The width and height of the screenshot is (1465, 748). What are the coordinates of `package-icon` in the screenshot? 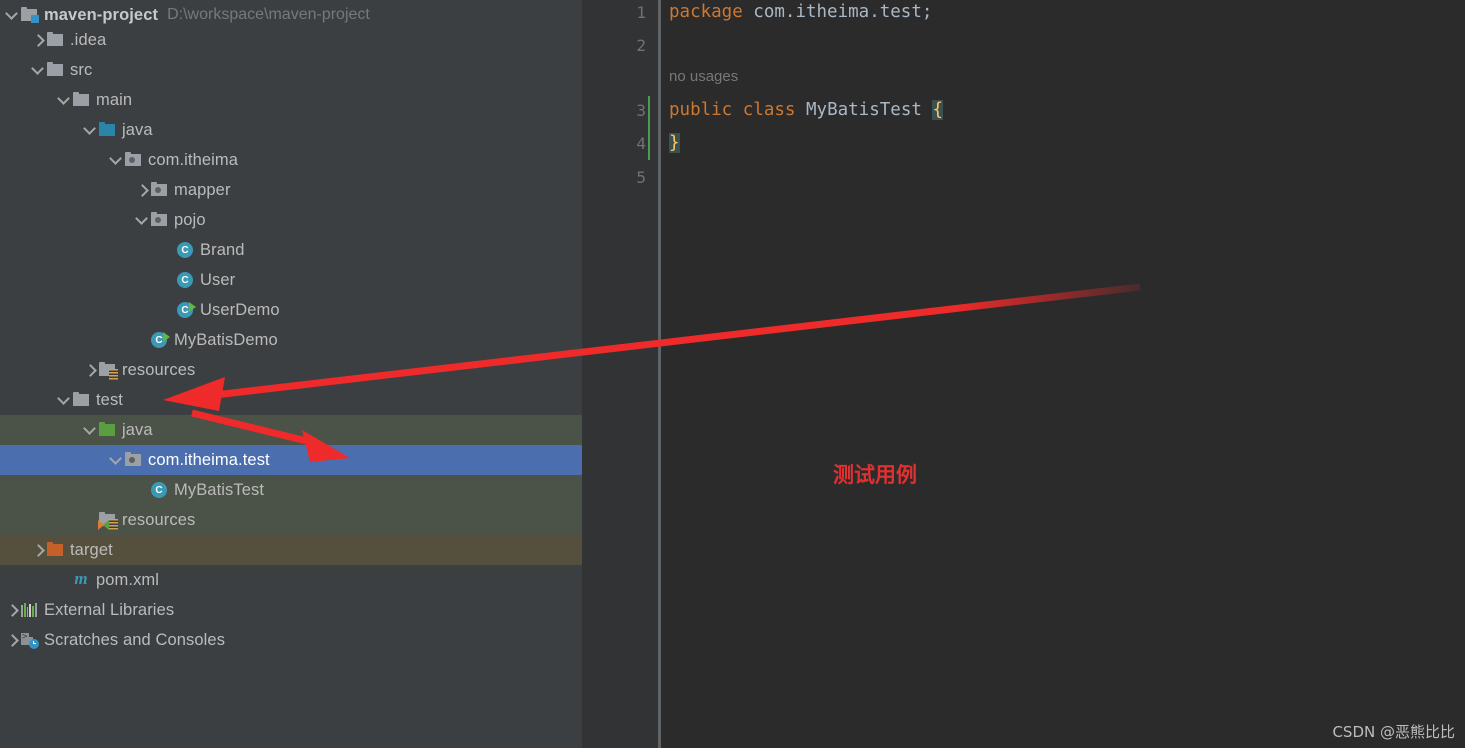 It's located at (133, 460).